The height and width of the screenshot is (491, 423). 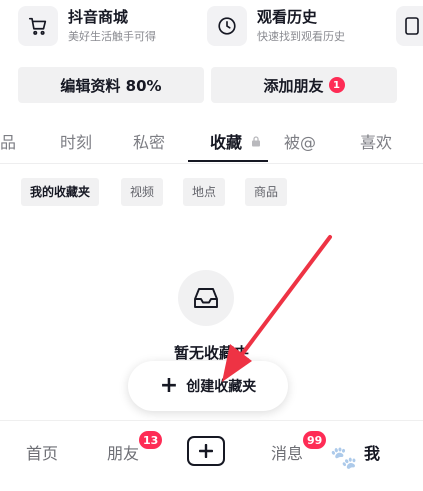 I want to click on create-post-button, so click(x=206, y=451).